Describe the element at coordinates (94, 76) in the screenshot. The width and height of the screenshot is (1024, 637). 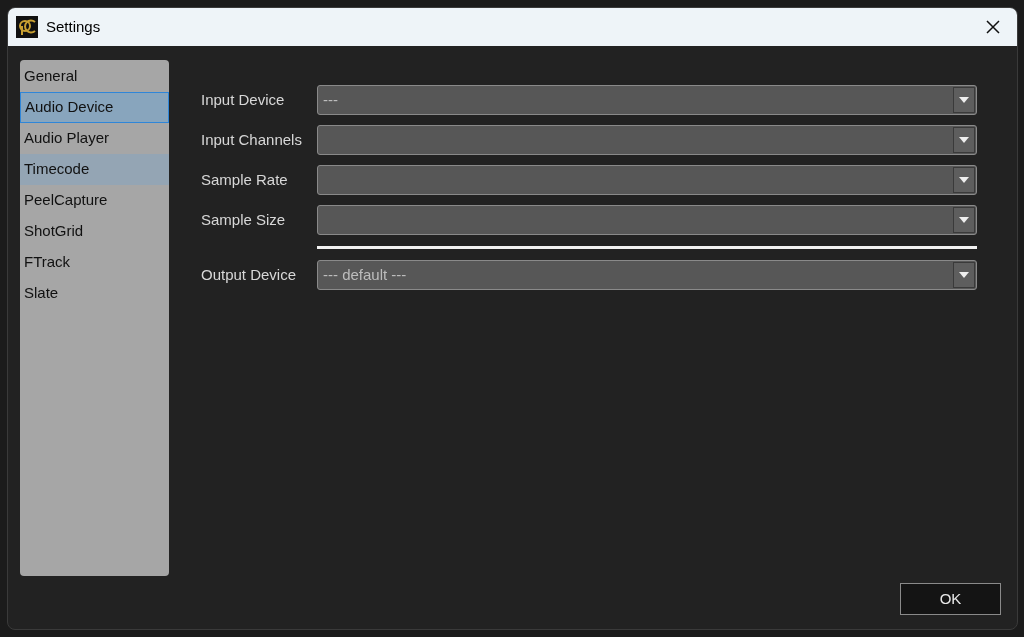
I see `sidebar-item: General` at that location.